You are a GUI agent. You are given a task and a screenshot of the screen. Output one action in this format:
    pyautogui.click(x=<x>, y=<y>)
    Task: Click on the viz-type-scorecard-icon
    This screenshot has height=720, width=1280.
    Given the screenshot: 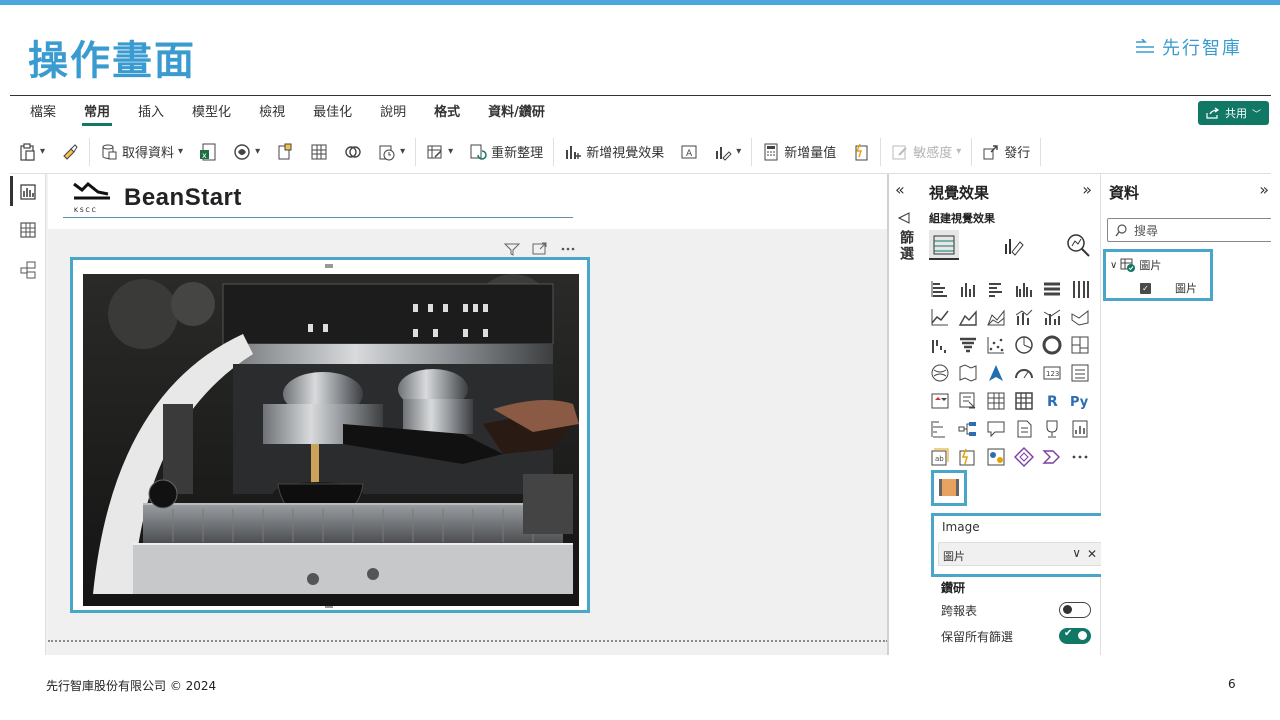 What is the action you would take?
    pyautogui.click(x=1080, y=429)
    